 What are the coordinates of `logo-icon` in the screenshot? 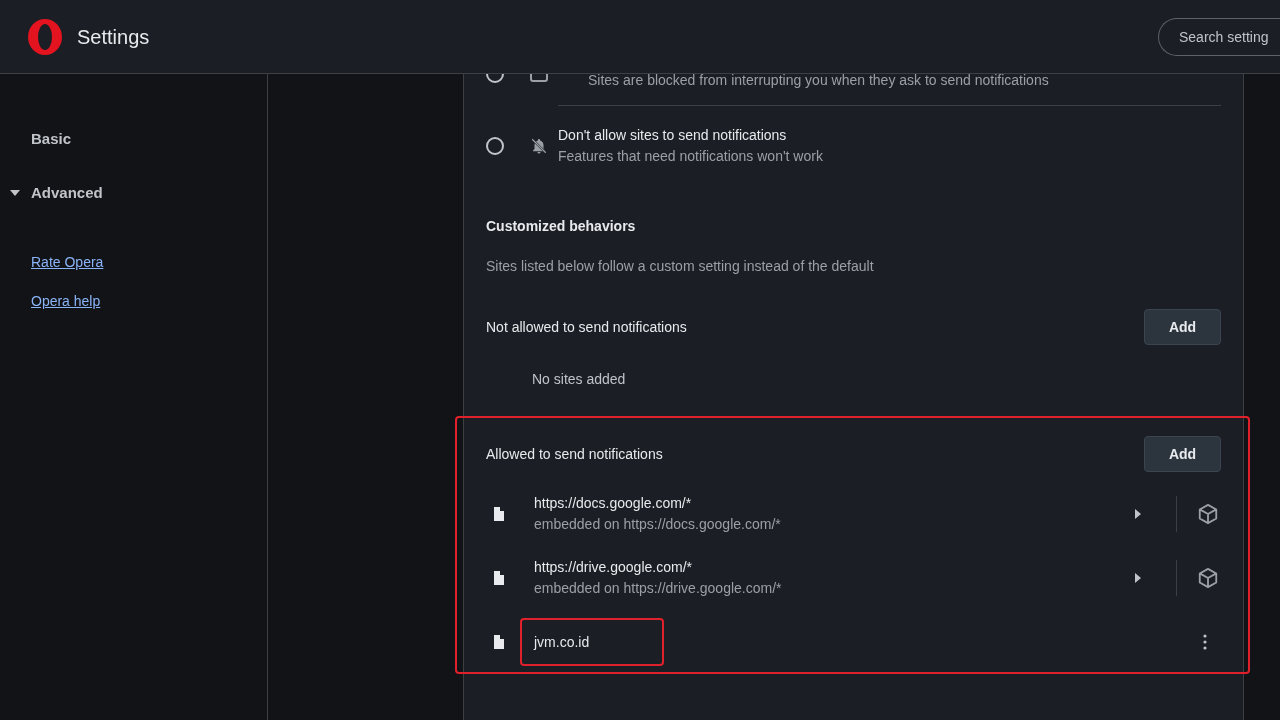 It's located at (45, 36).